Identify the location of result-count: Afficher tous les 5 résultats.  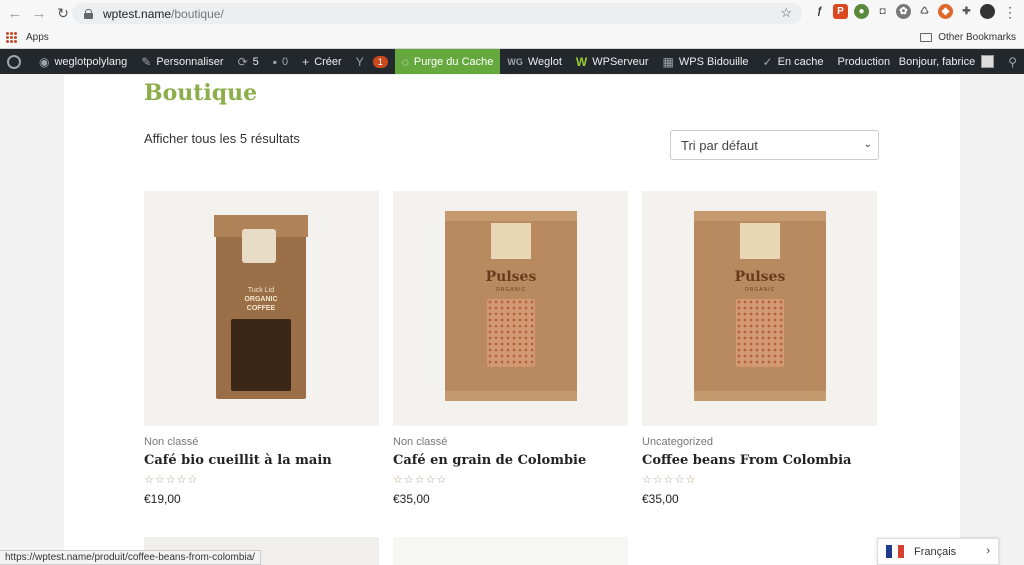
(222, 138).